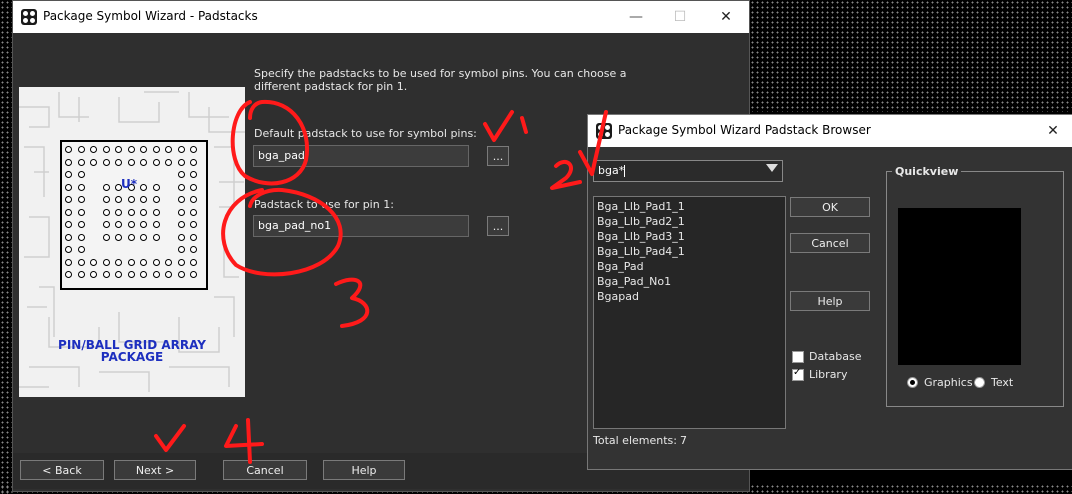  Describe the element at coordinates (381, 17) in the screenshot. I see `wizard-titlebar: Package Symbol Wizard - Padstacks — ☐ ✕` at that location.